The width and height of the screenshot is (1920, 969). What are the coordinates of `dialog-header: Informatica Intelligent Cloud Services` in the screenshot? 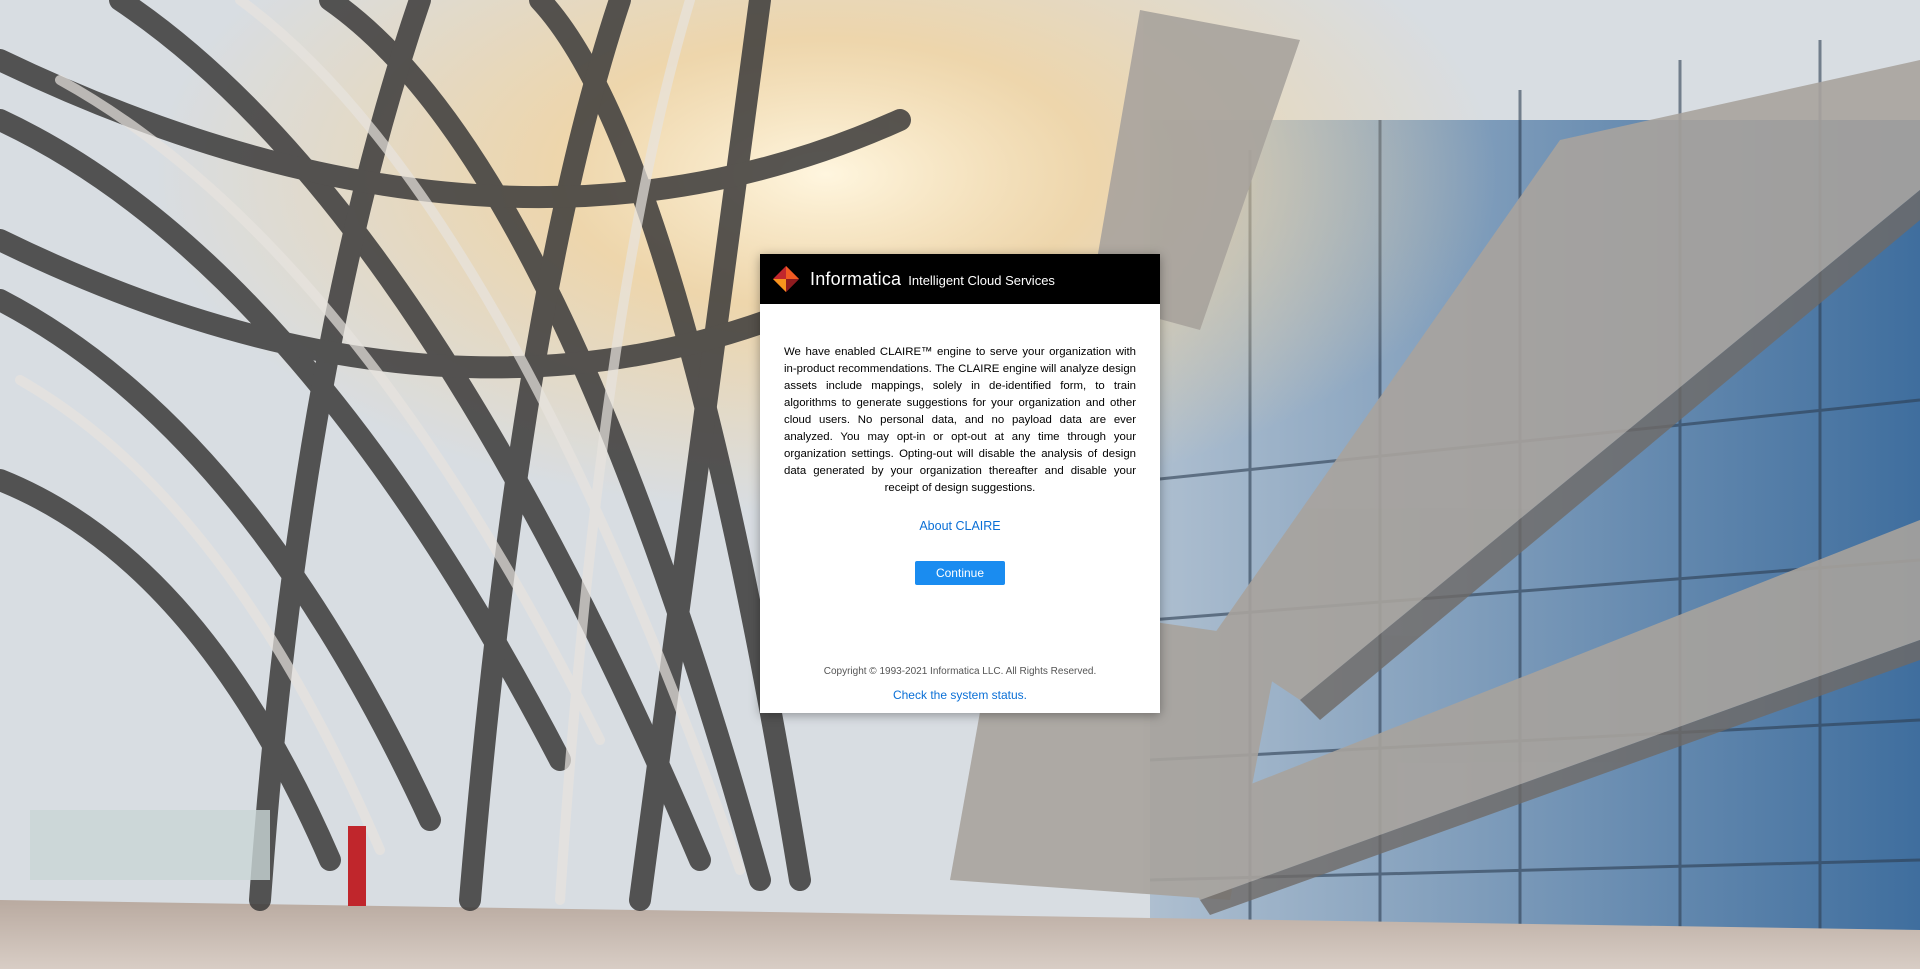 It's located at (960, 279).